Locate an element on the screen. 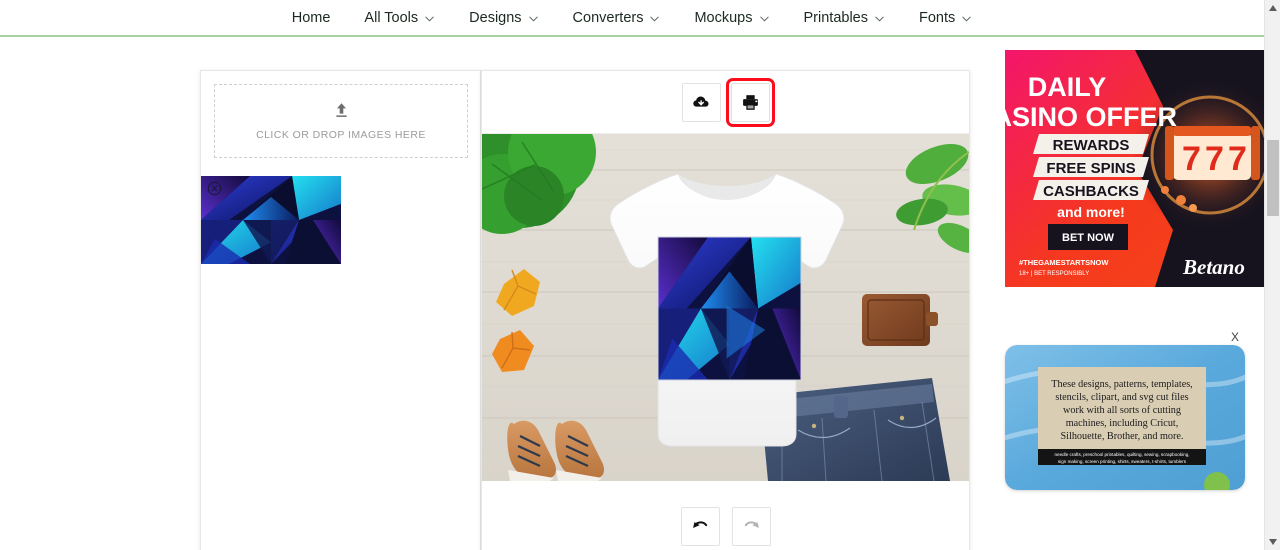 This screenshot has height=550, width=1280. triangle-down-icon is located at coordinates (1273, 542).